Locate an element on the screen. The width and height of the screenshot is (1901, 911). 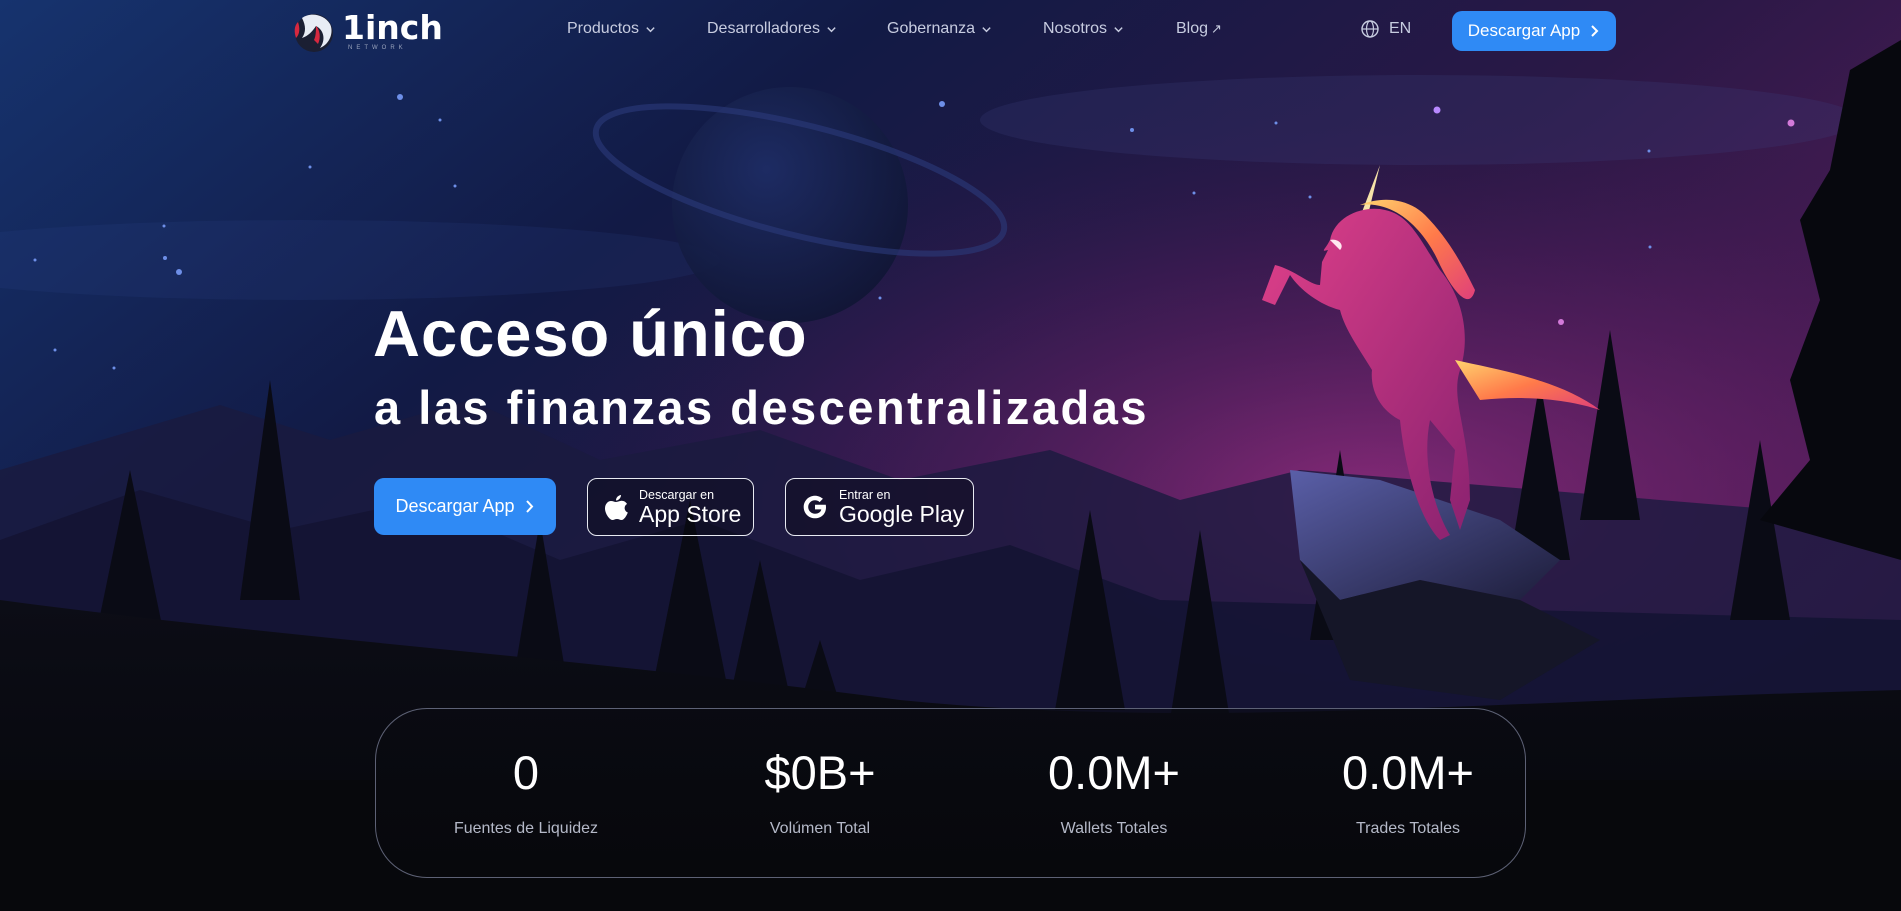
nav-item-nosotros: Nosotros is located at coordinates (1083, 29).